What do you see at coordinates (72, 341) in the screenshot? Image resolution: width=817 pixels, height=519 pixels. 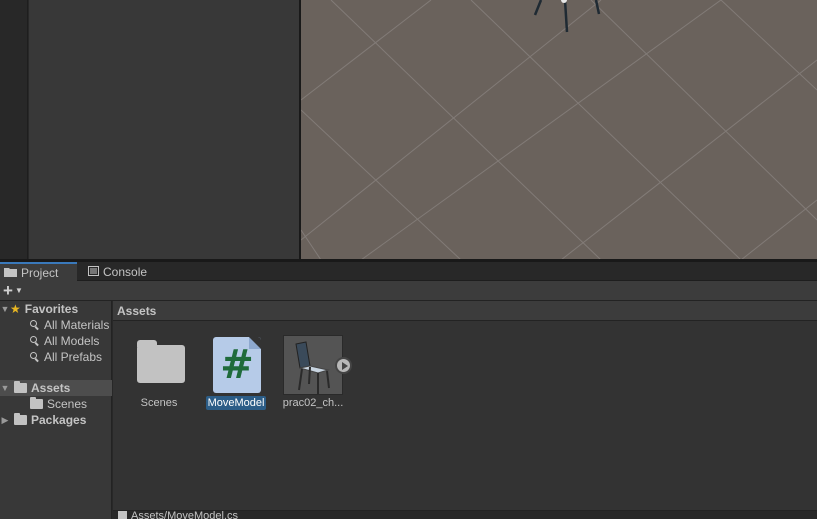 I see `tree-item-label: All Models` at bounding box center [72, 341].